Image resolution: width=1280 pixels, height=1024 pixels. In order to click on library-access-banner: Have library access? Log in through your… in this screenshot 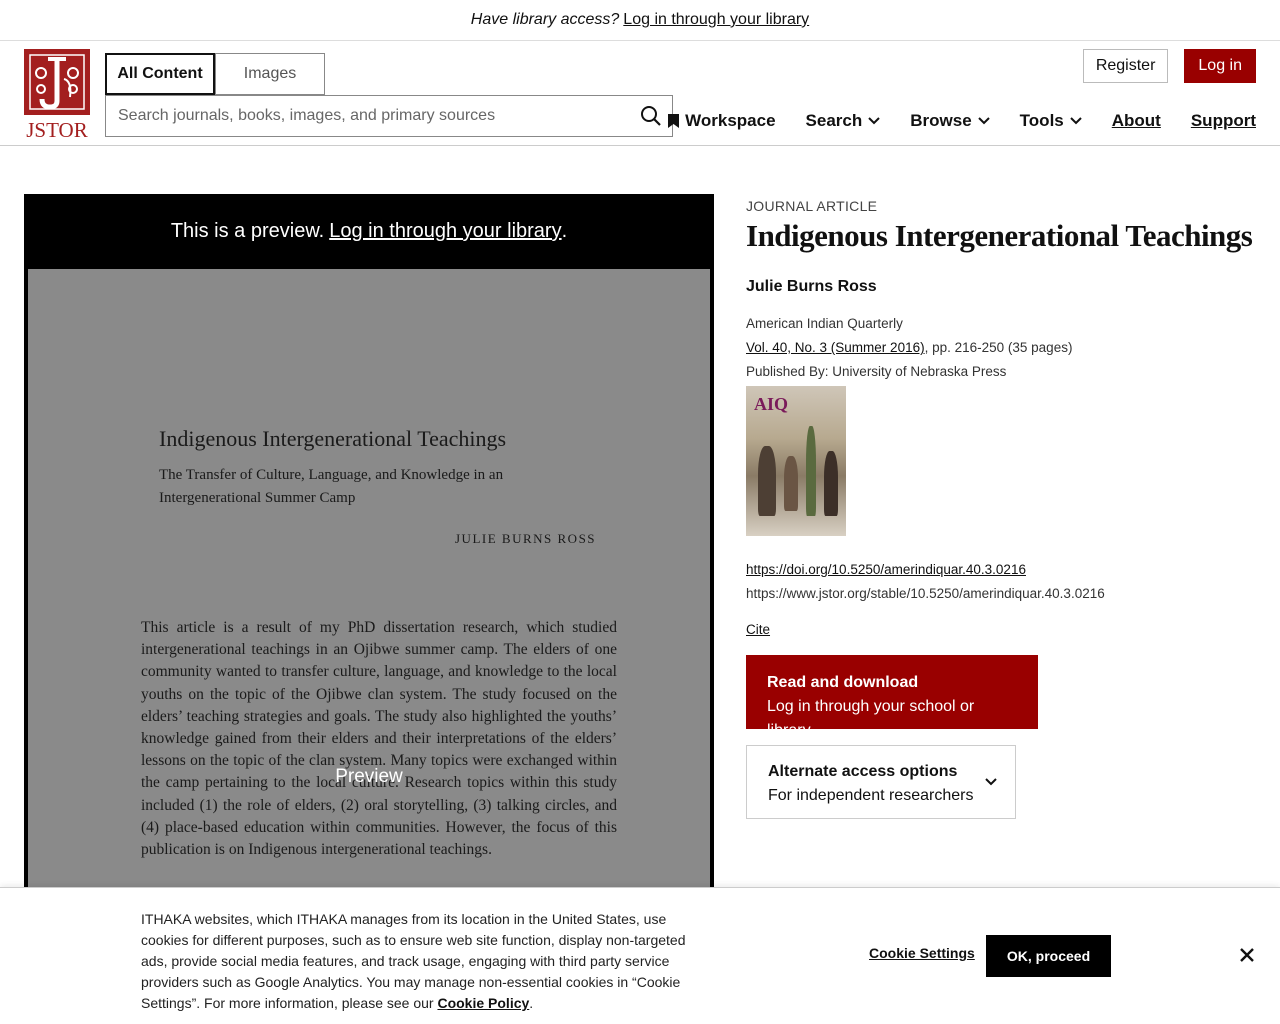, I will do `click(640, 20)`.